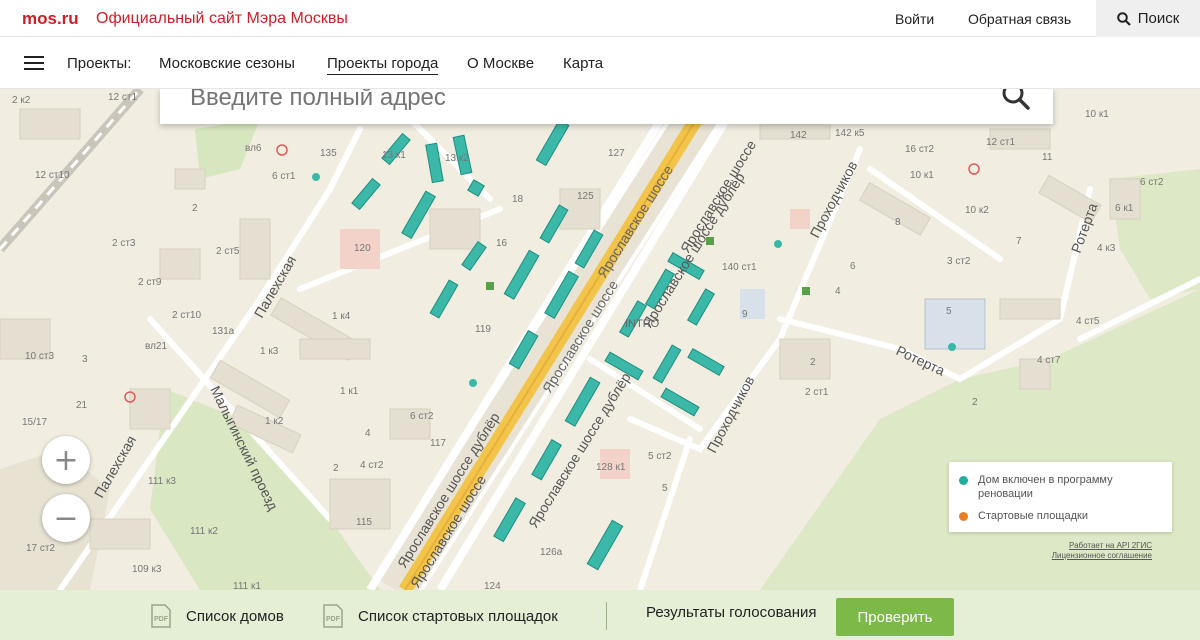 This screenshot has width=1200, height=640. What do you see at coordinates (850, 133) in the screenshot?
I see `svg-text: 142 к5` at bounding box center [850, 133].